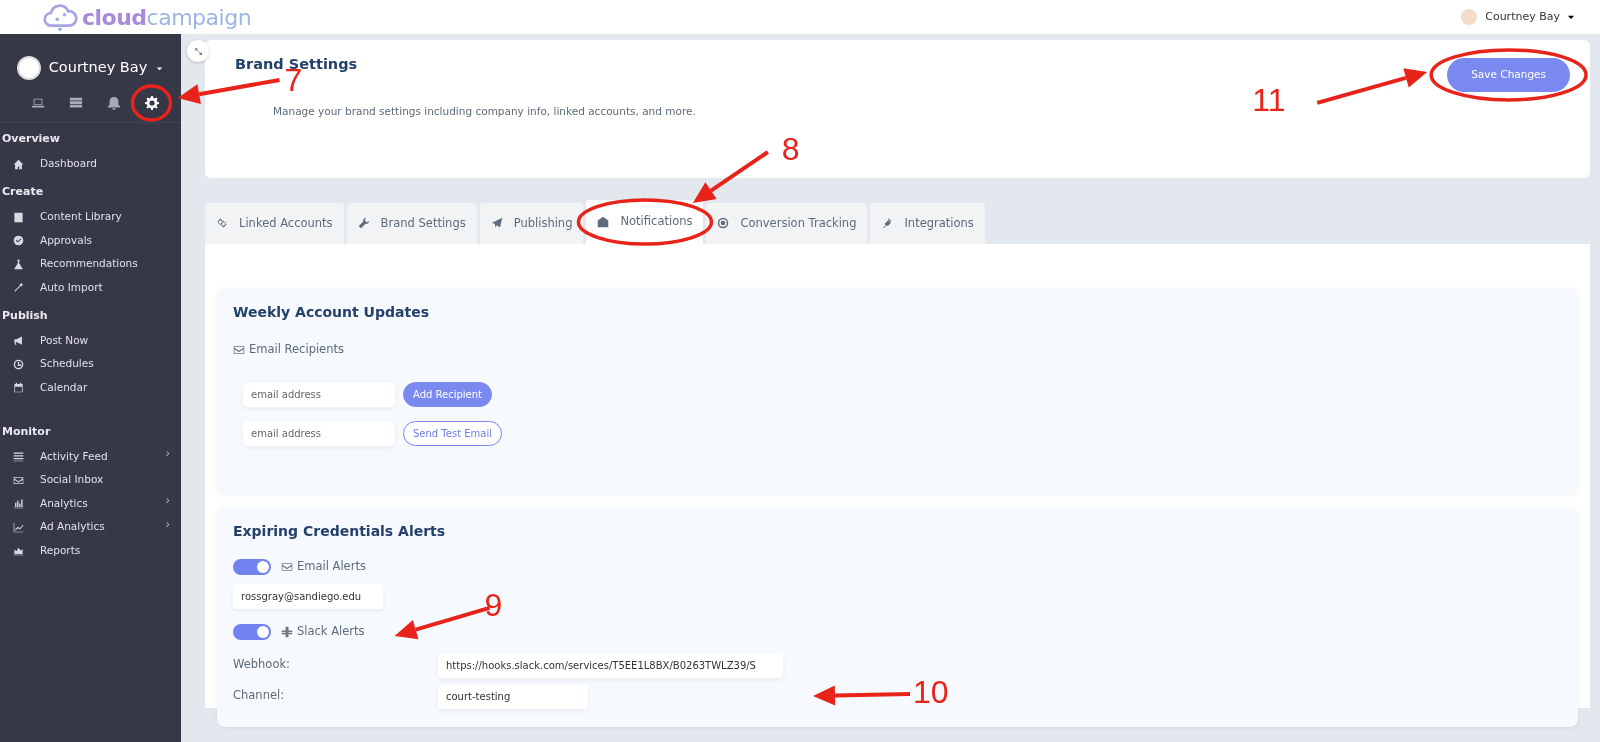 This screenshot has width=1600, height=742. What do you see at coordinates (496, 223) in the screenshot?
I see `paper-plane-icon` at bounding box center [496, 223].